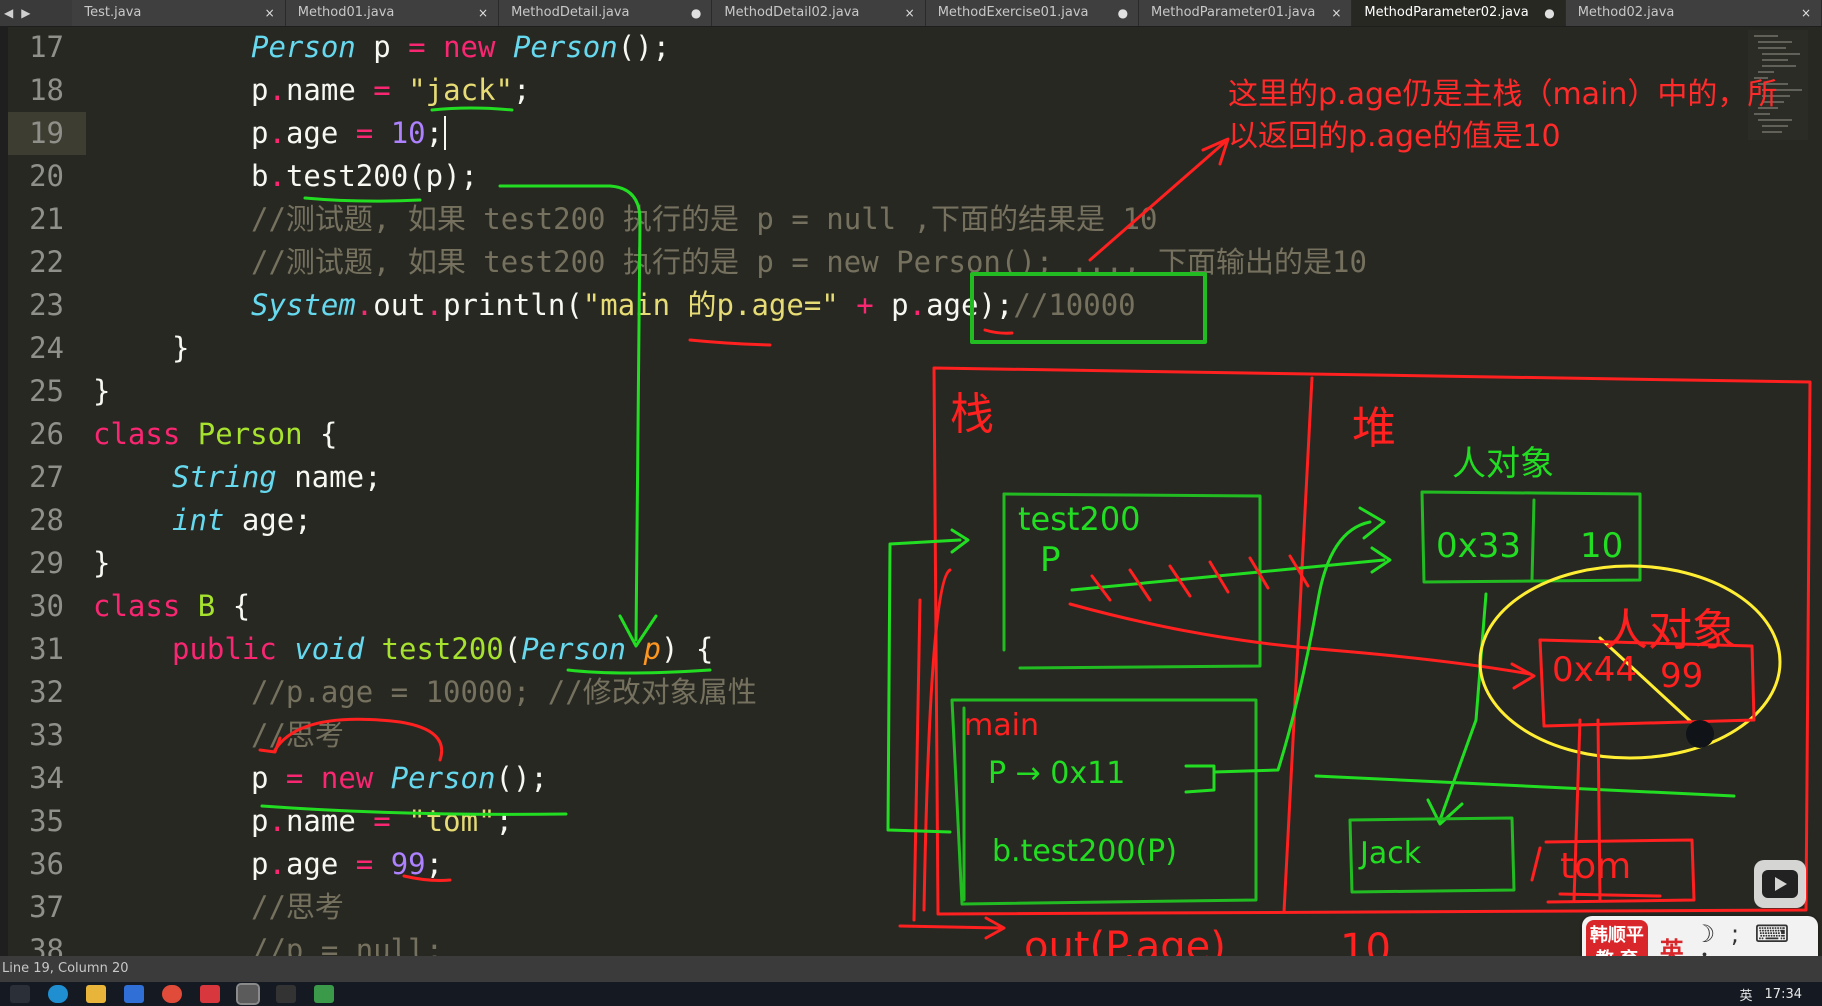  I want to click on line-number: 28, so click(46, 520).